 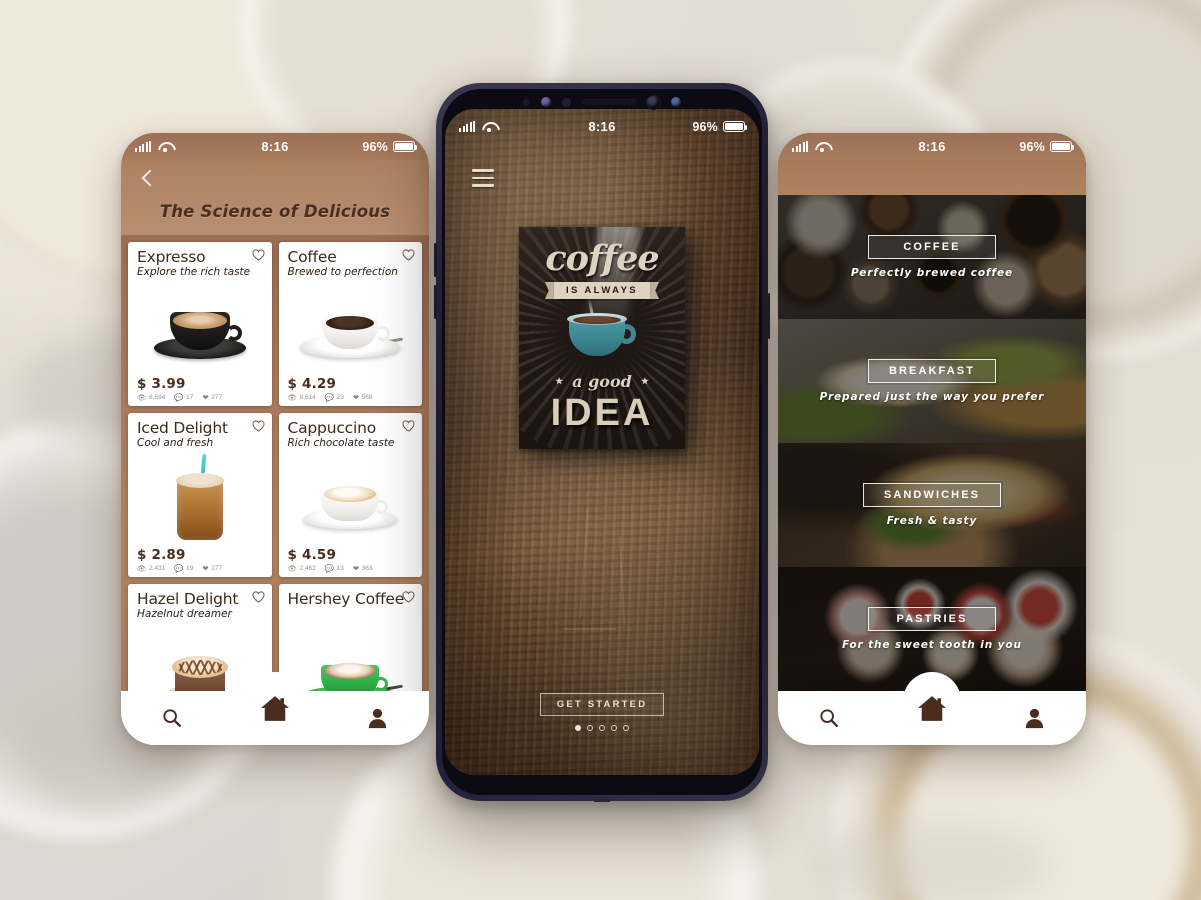 I want to click on background-shadow, so click(x=931, y=860).